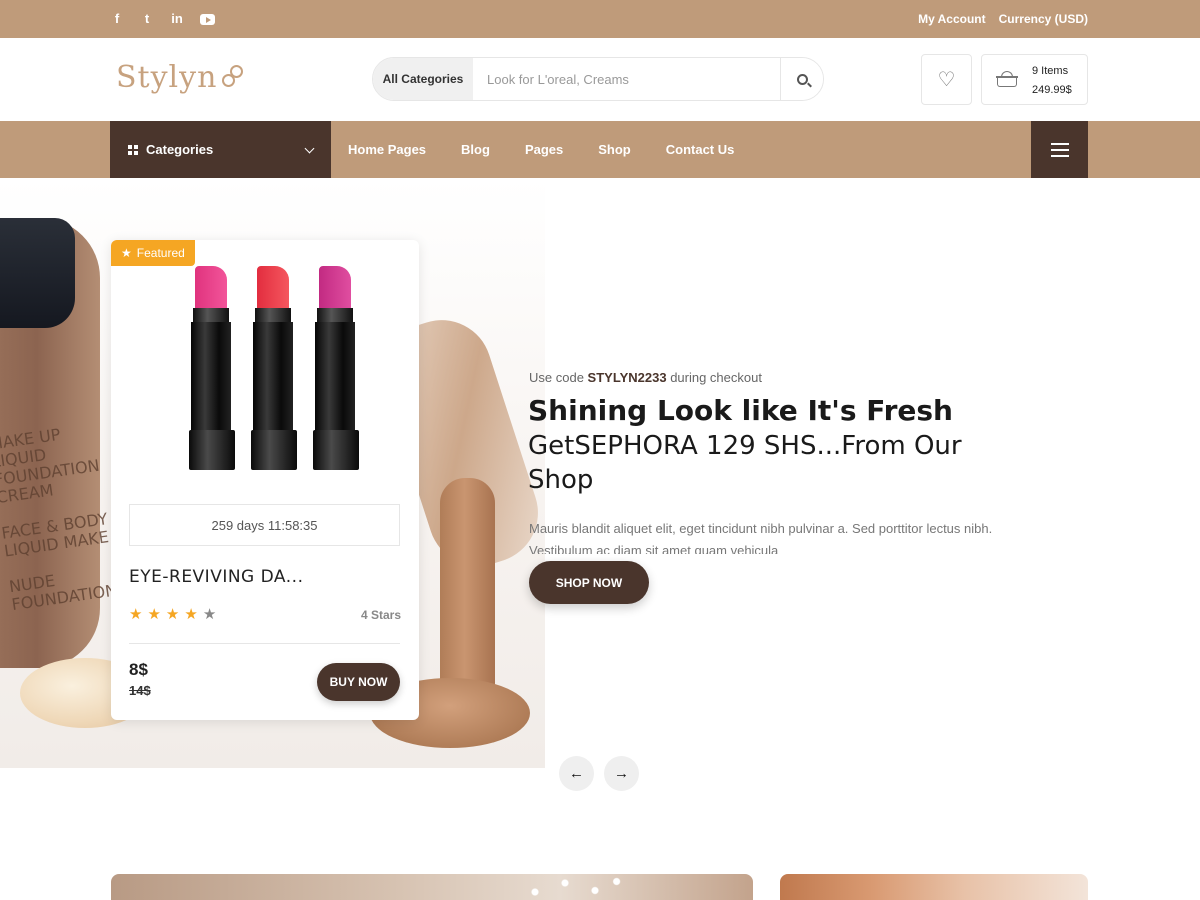 This screenshot has width=1200, height=900. I want to click on chevron-down-icon, so click(309, 148).